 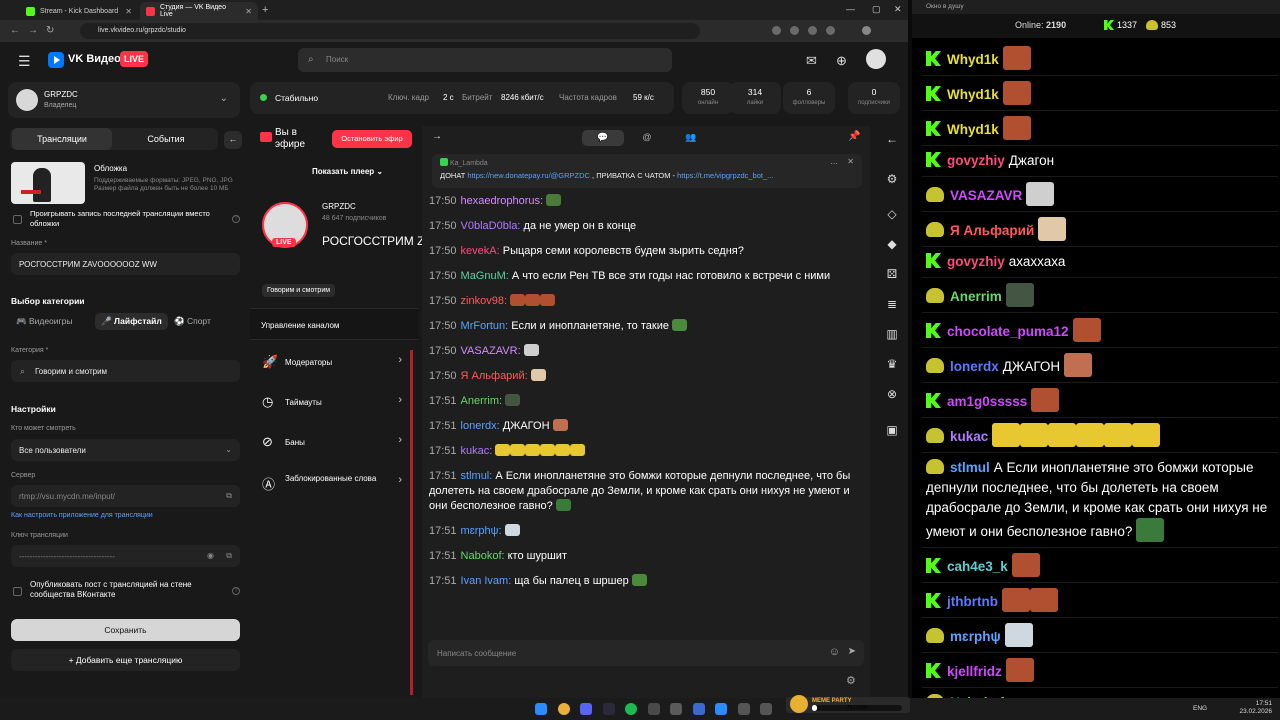 I want to click on pin-icon: 📌, so click(x=854, y=136).